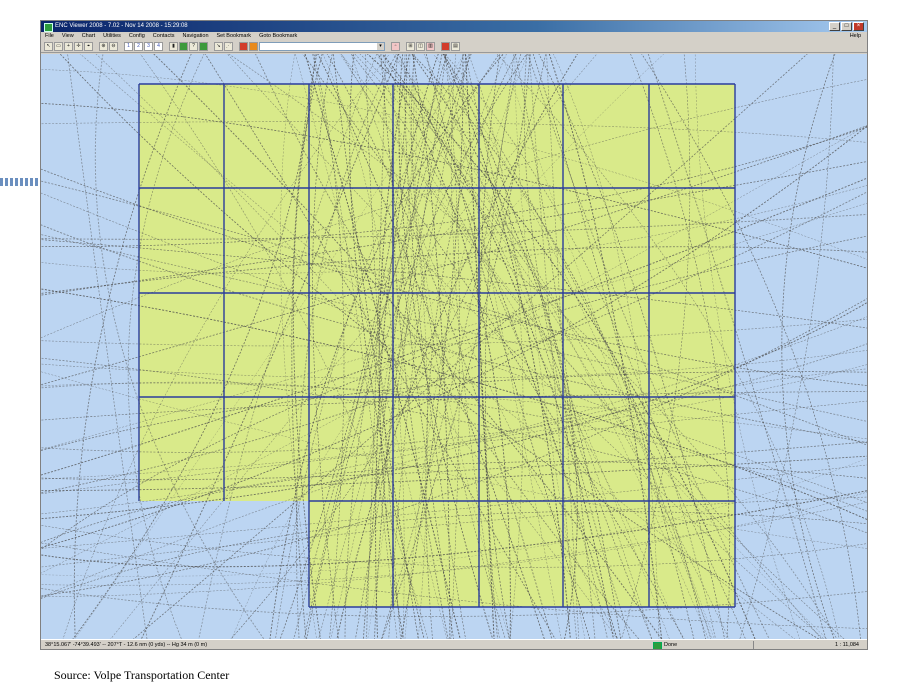  I want to click on chart-info-icon: ?, so click(193, 46).